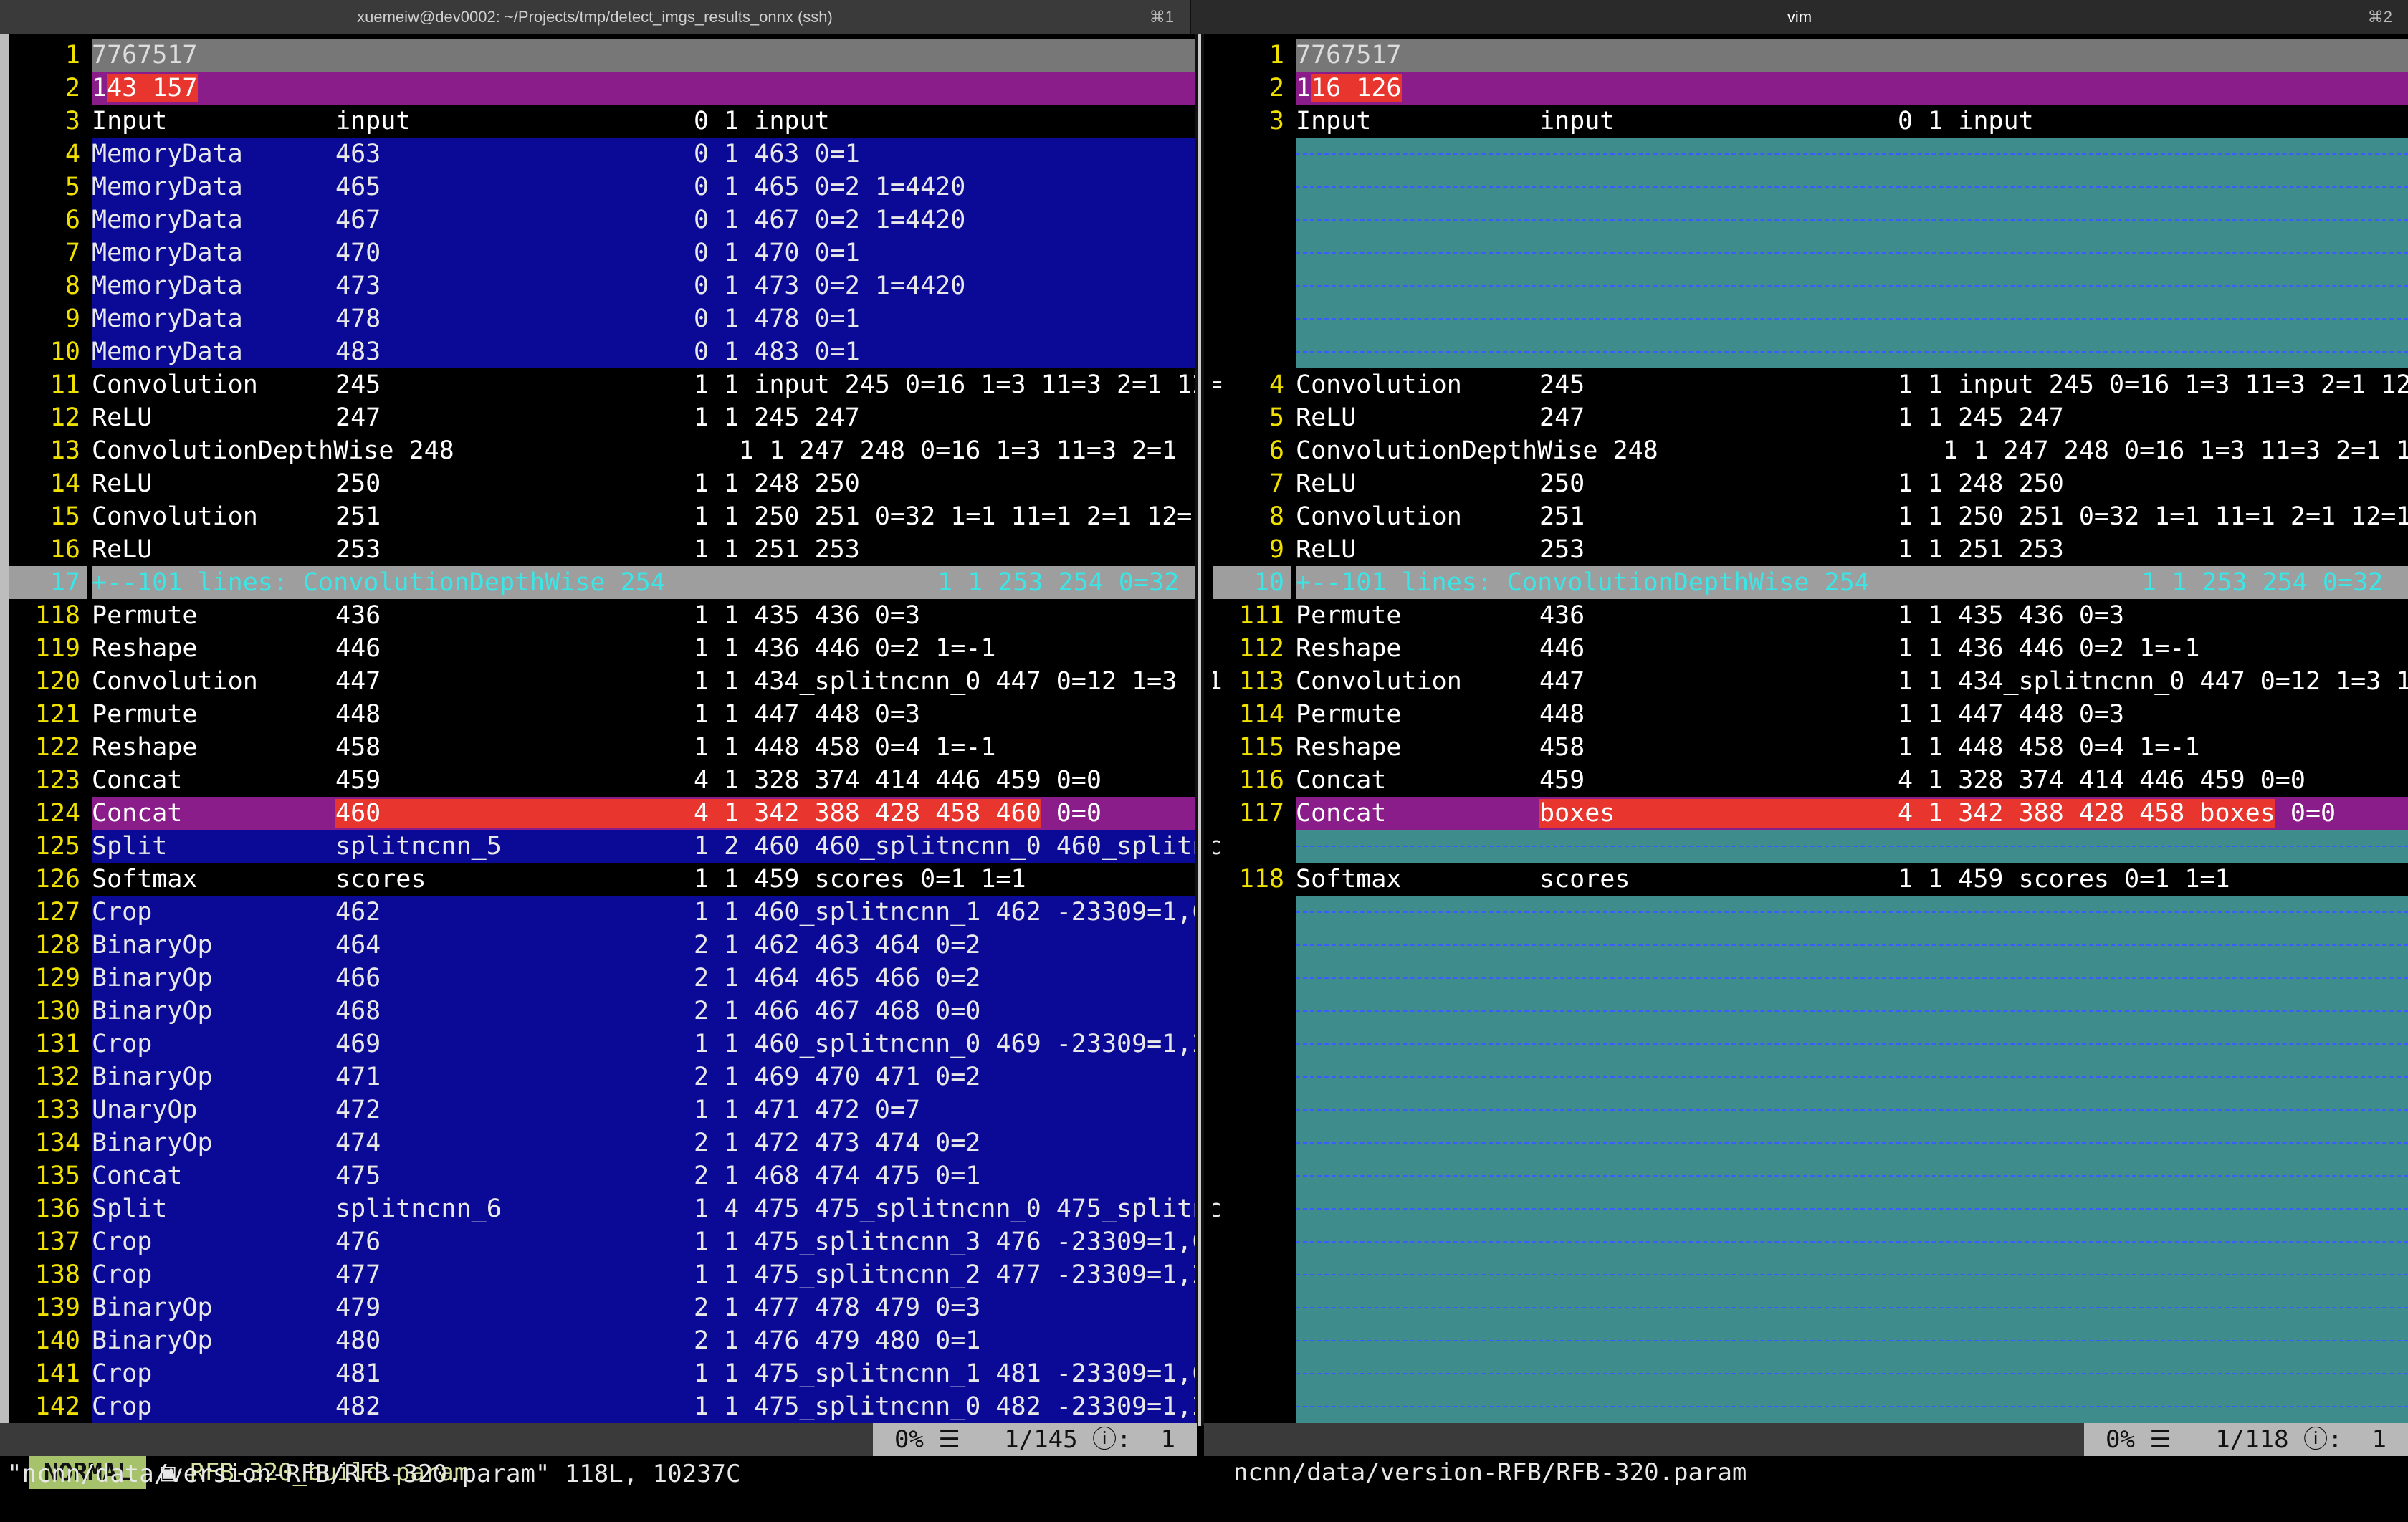 Image resolution: width=2408 pixels, height=1522 pixels. I want to click on text-line: MemoryData 467 0 1 467 0=2 1=4420, so click(643, 220).